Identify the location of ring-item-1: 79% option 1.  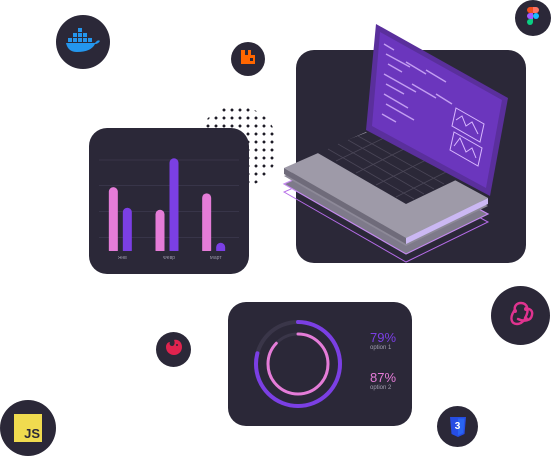
(390, 340).